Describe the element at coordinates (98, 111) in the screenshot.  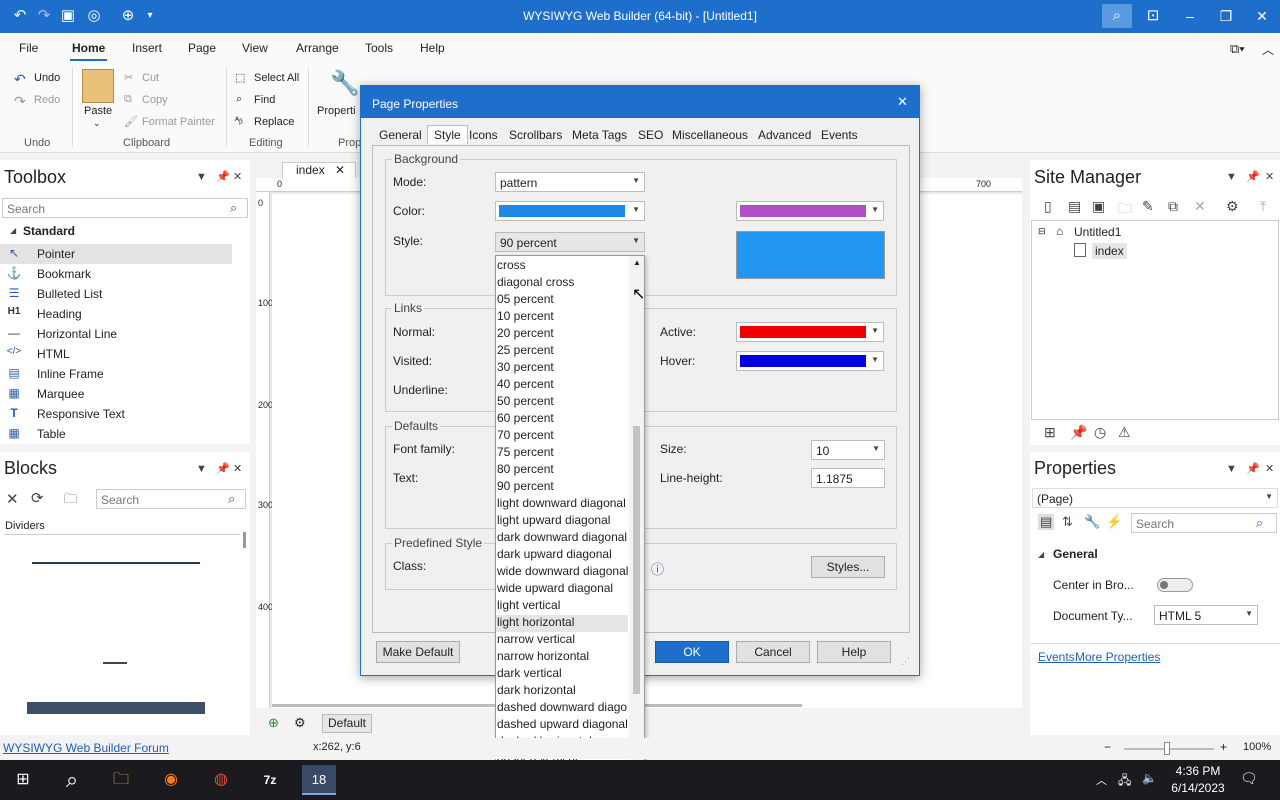
I see `paste-button: Paste` at that location.